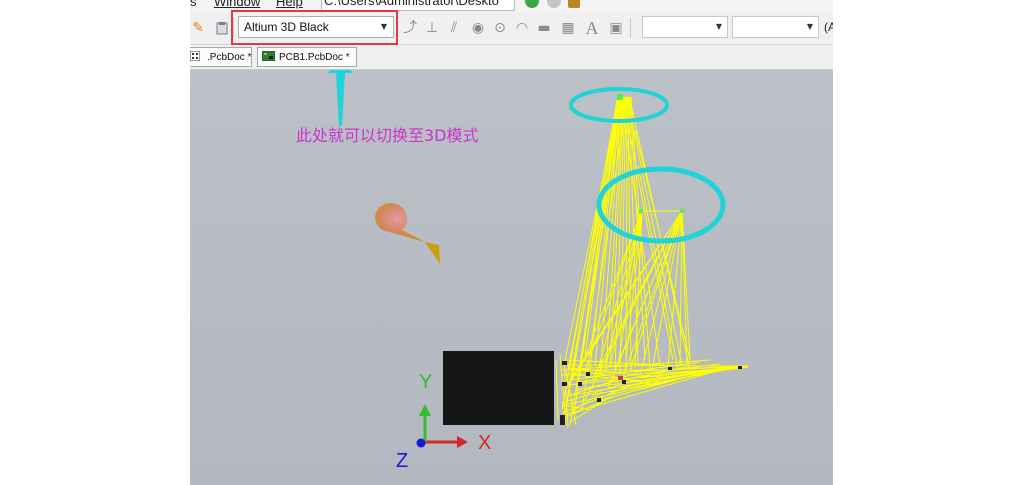 This screenshot has height=485, width=1024. What do you see at coordinates (554, 4) in the screenshot?
I see `nav-disabled-icon` at bounding box center [554, 4].